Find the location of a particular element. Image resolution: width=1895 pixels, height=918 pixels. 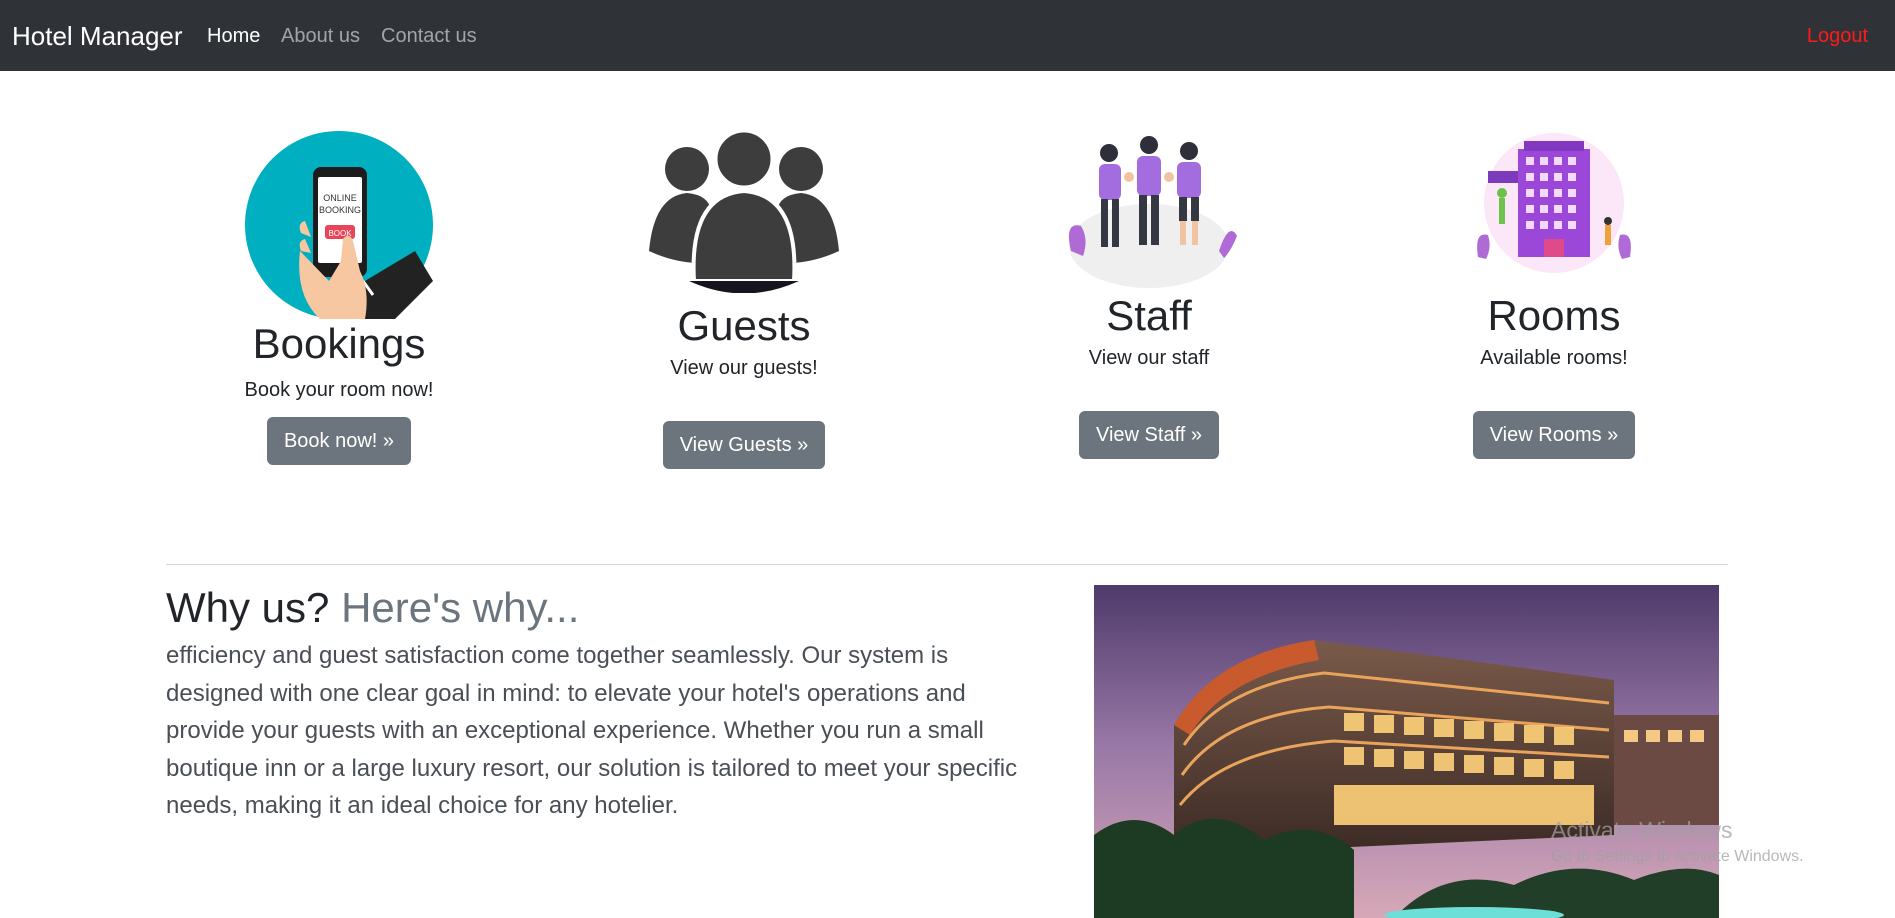

feature-rooms: Rooms Available rooms! View Rooms » is located at coordinates (1554, 295).